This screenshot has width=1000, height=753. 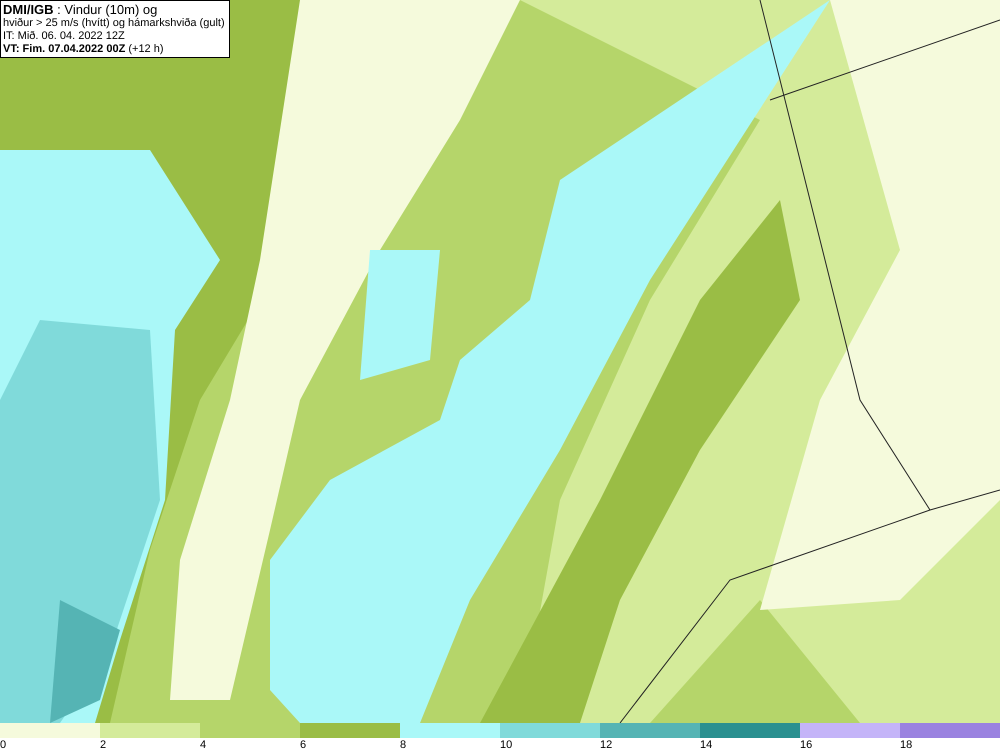 I want to click on title-text: hviður > 25 m/s (hvítt) og hámarkshviða (gult), so click(x=114, y=23).